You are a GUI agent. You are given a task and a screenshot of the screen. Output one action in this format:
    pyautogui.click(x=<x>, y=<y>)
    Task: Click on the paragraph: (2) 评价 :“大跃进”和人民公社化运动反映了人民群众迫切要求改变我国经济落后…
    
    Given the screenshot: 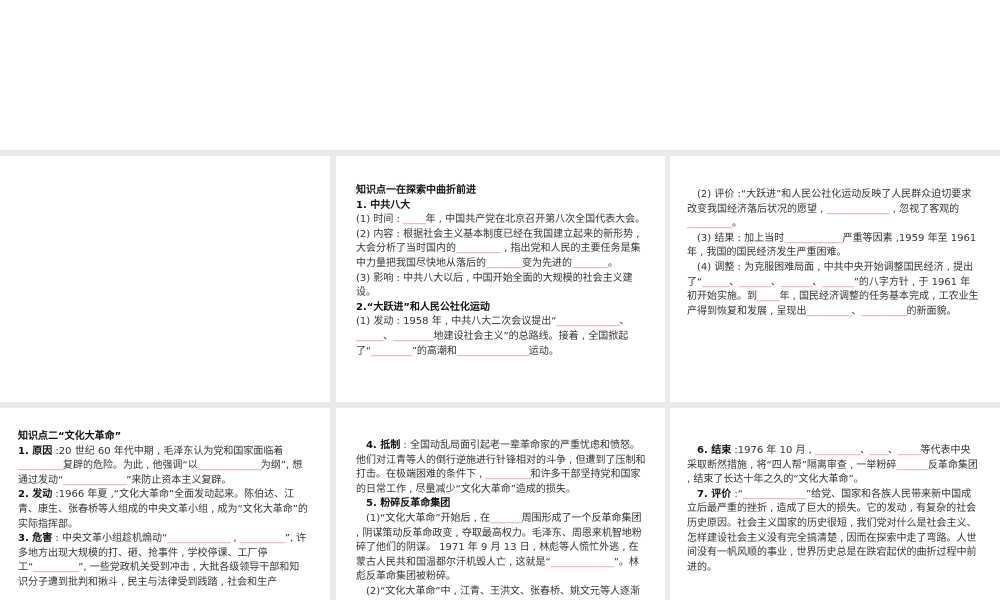 What is the action you would take?
    pyautogui.click(x=833, y=210)
    